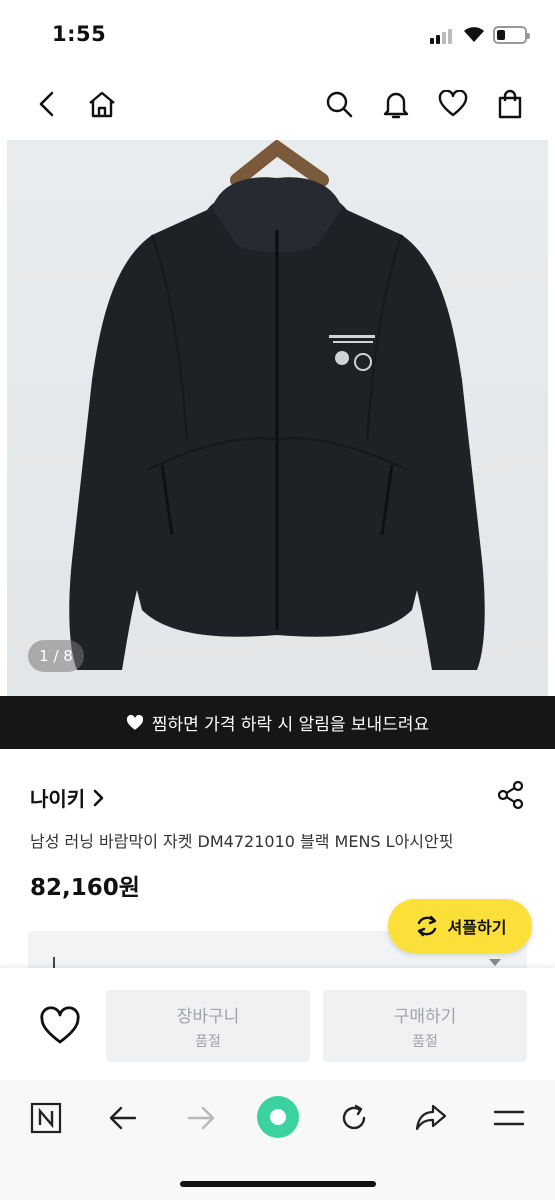 The image size is (555, 1200). Describe the element at coordinates (98, 797) in the screenshot. I see `chevron-right-icon` at that location.